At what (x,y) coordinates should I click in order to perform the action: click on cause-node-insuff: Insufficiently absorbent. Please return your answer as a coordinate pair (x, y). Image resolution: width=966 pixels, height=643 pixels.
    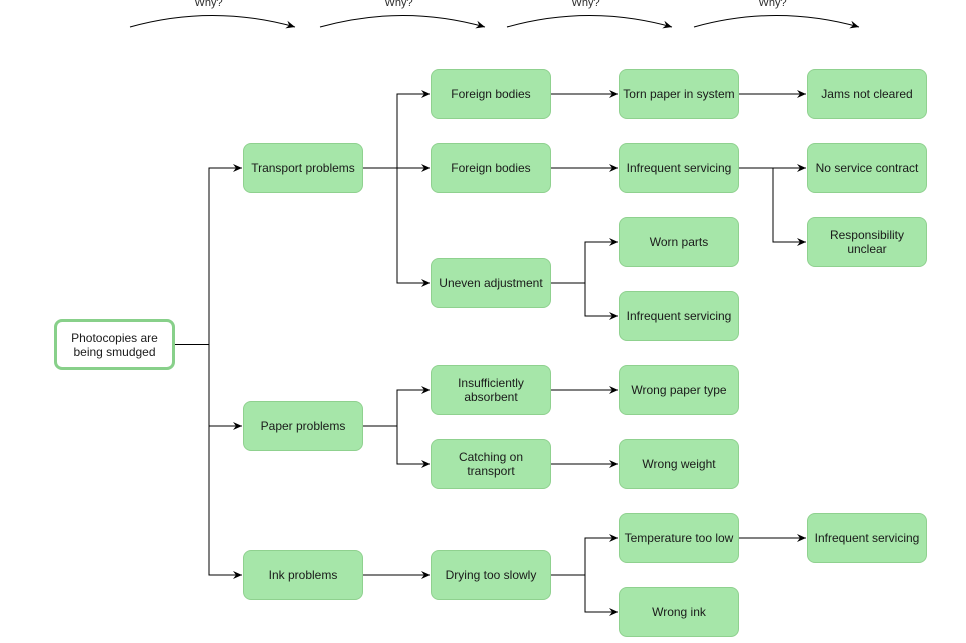
    Looking at the image, I should click on (491, 390).